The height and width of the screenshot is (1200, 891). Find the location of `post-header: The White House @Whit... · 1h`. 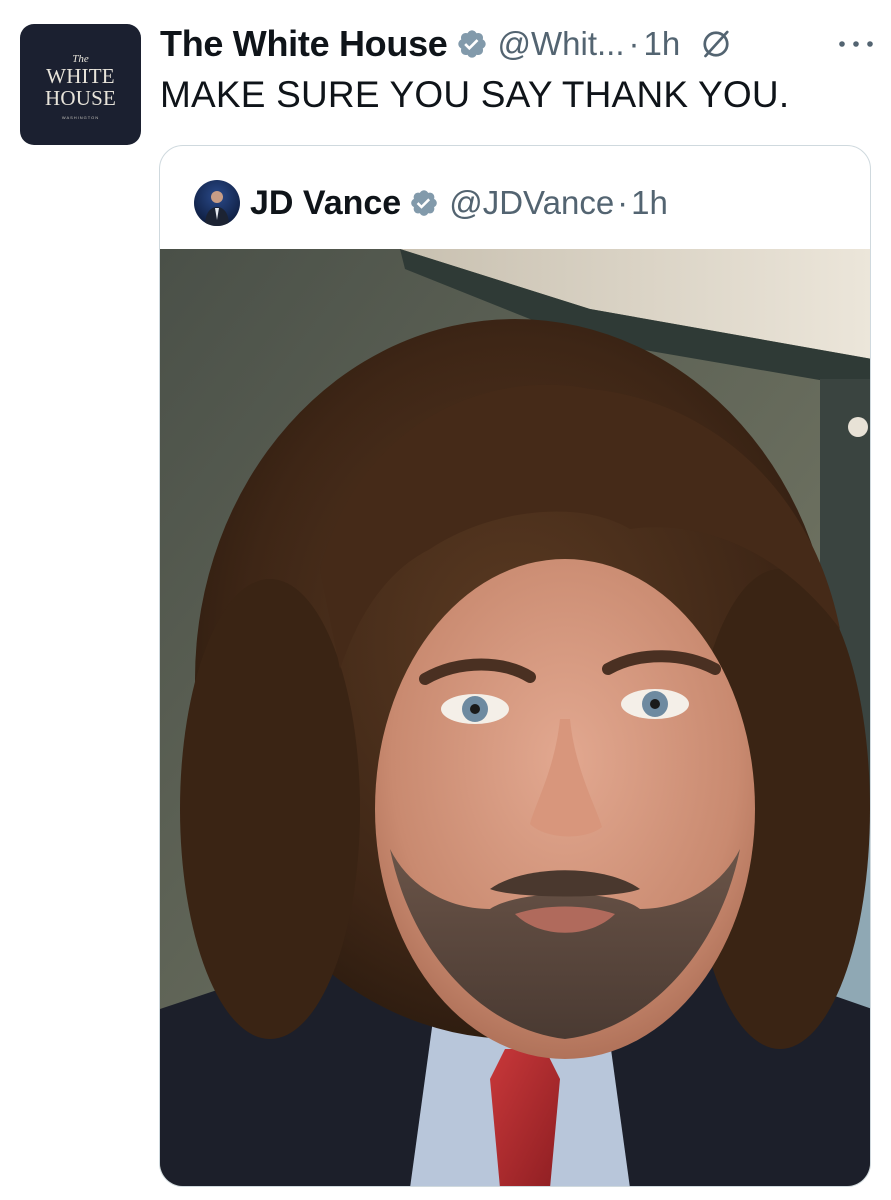

post-header: The White House @Whit... · 1h is located at coordinates (520, 44).